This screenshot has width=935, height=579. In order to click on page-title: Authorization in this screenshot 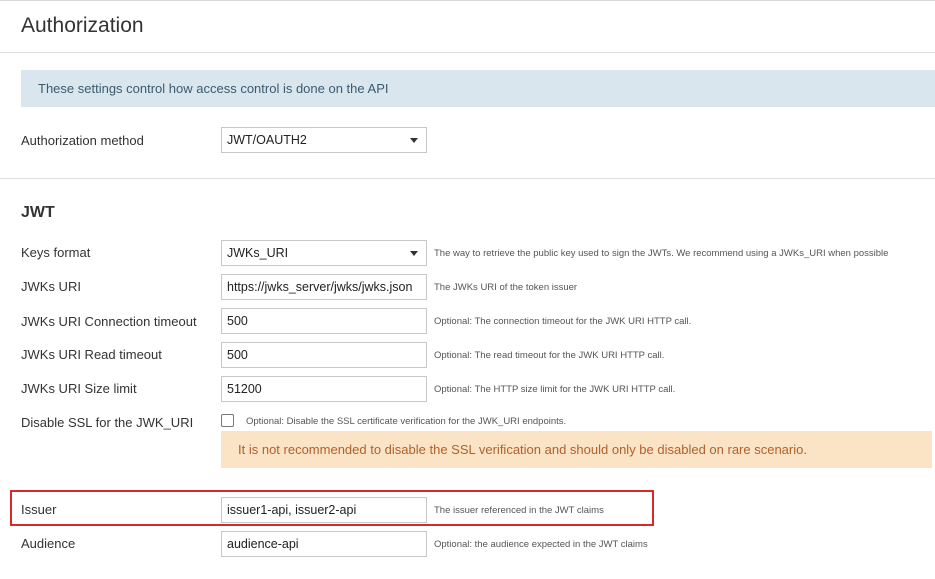, I will do `click(82, 25)`.